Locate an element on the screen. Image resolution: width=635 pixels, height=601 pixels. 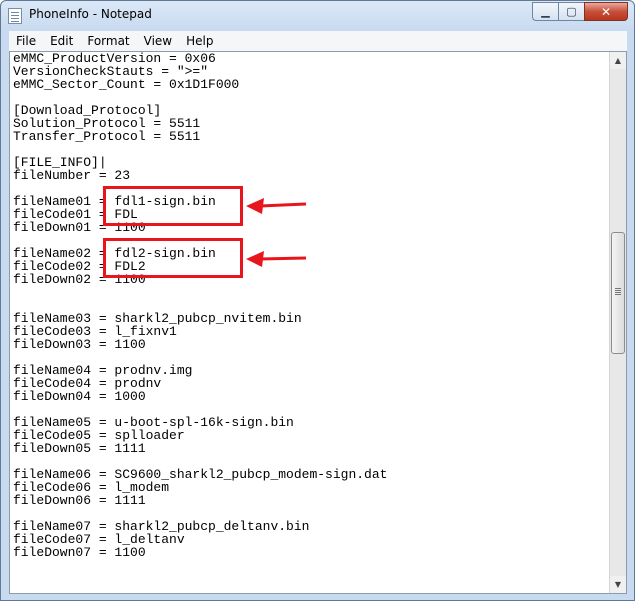
arrow-down-icon: ▼ is located at coordinates (618, 584).